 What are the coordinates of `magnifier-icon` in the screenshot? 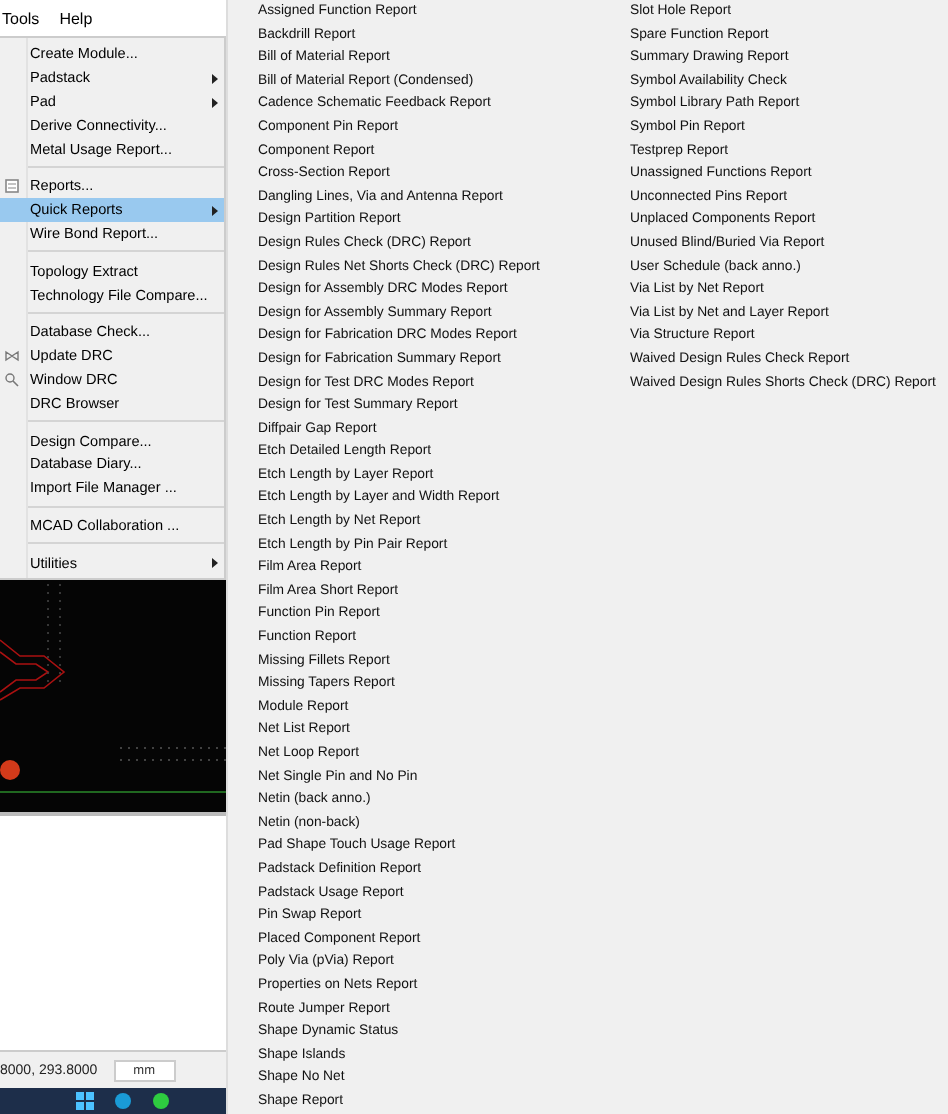 It's located at (12, 379).